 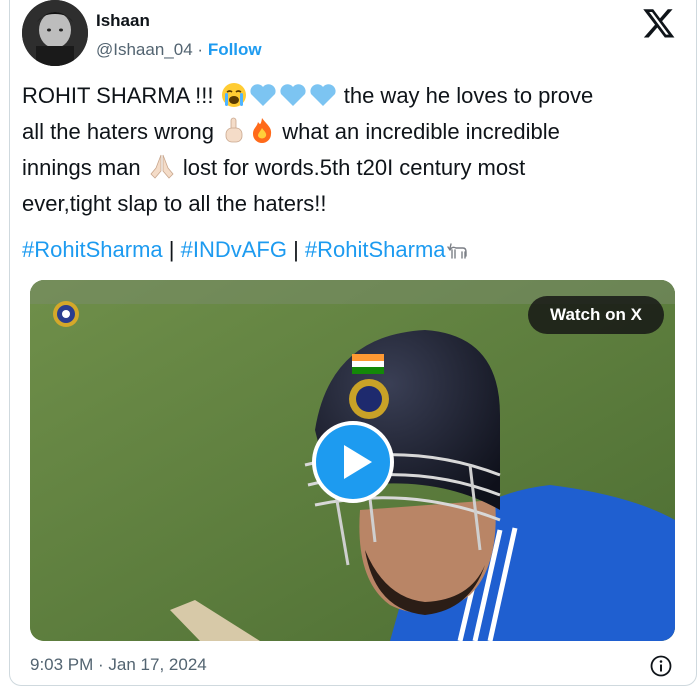 I want to click on play-icon, so click(x=353, y=462).